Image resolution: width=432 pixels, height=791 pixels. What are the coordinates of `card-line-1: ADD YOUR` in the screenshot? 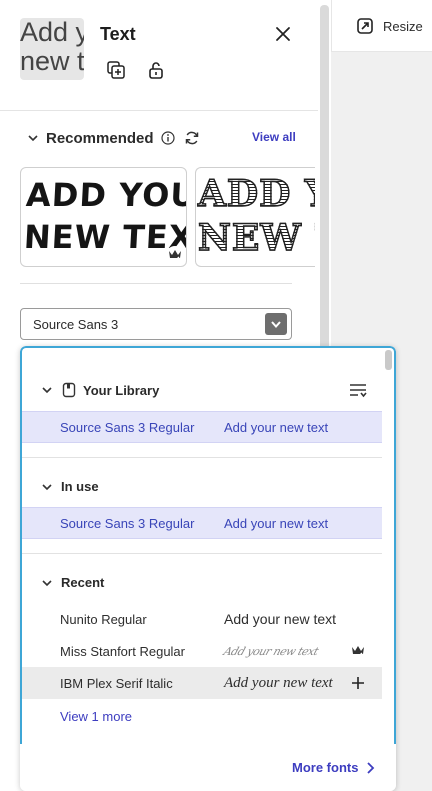 It's located at (106, 195).